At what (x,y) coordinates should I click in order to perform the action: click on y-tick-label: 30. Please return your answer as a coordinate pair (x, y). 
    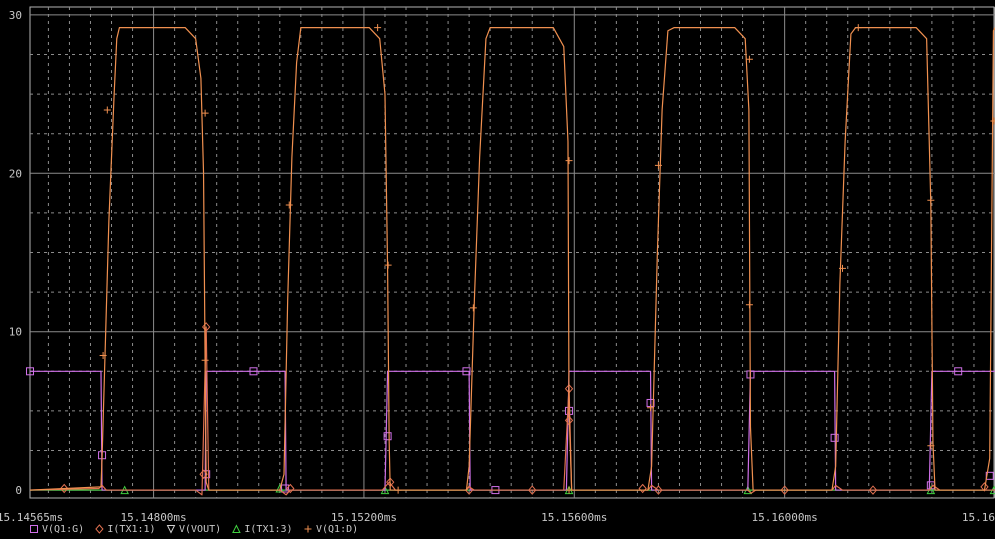
    Looking at the image, I should click on (15, 15).